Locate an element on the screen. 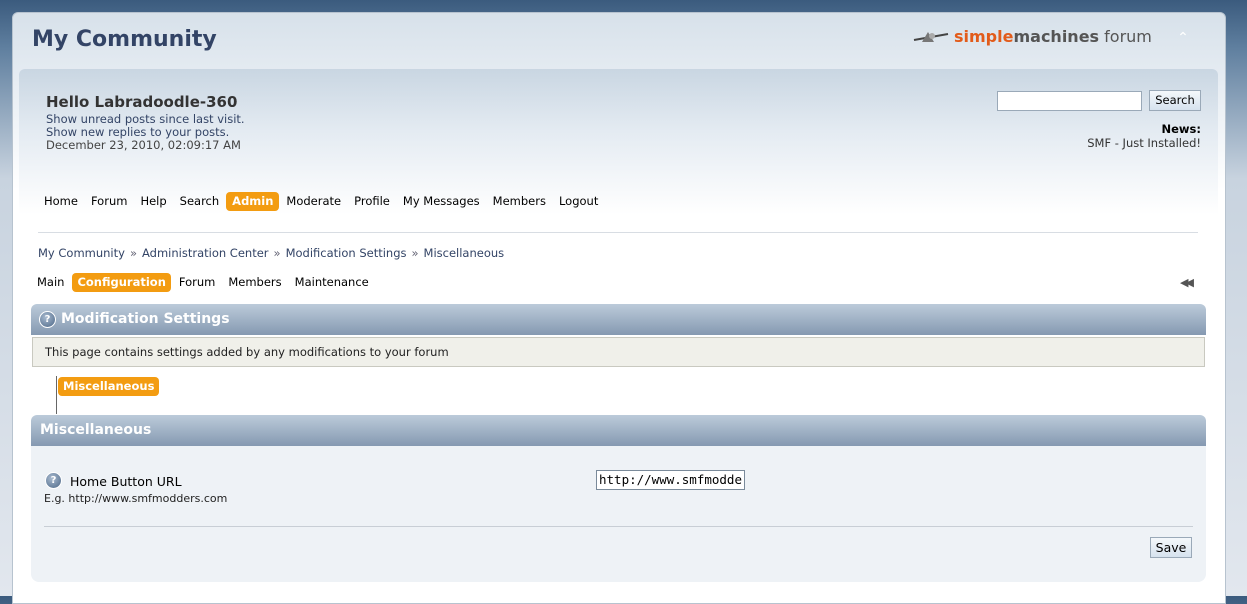  breadcrumb-item: Modification Settings is located at coordinates (346, 253).